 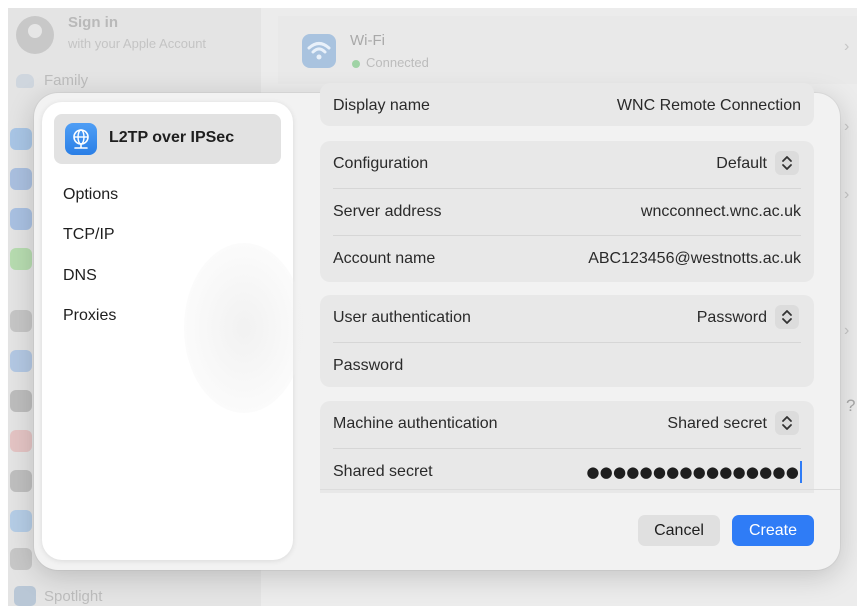 What do you see at coordinates (692, 472) in the screenshot?
I see `shared-secret-field: ●●●●●●●●●●●●●●●●` at bounding box center [692, 472].